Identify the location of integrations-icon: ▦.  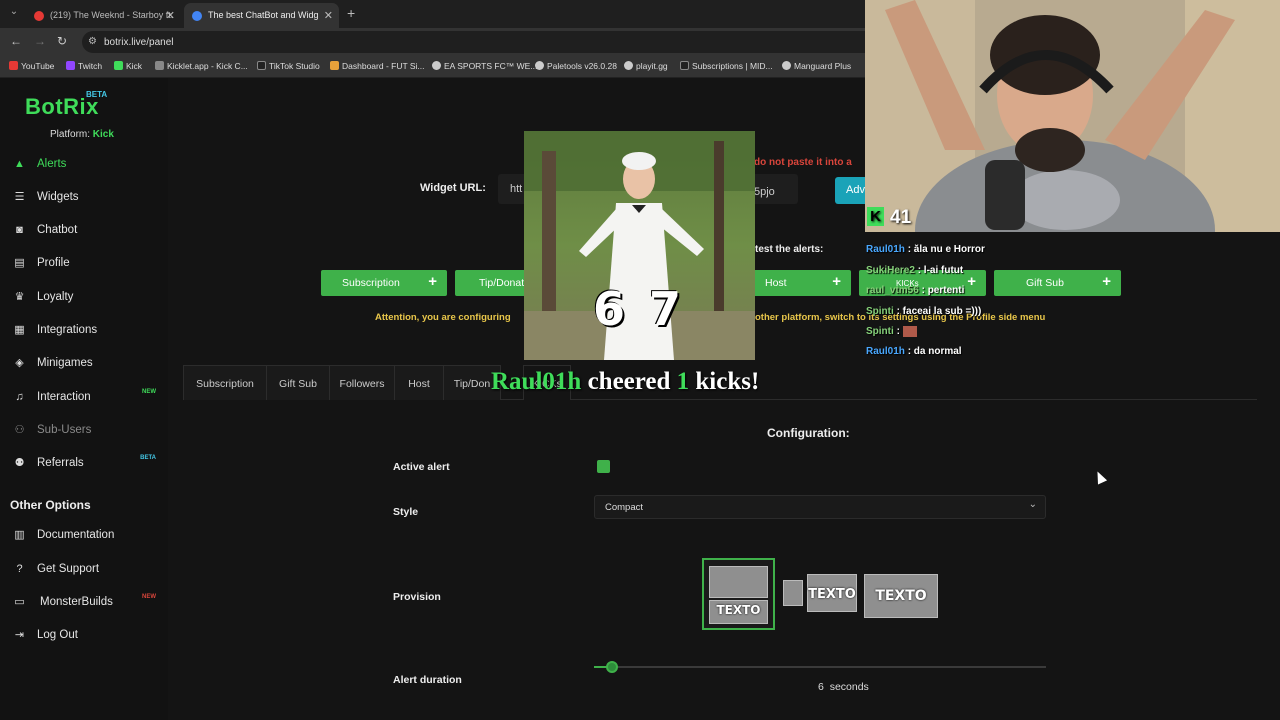
(19, 330).